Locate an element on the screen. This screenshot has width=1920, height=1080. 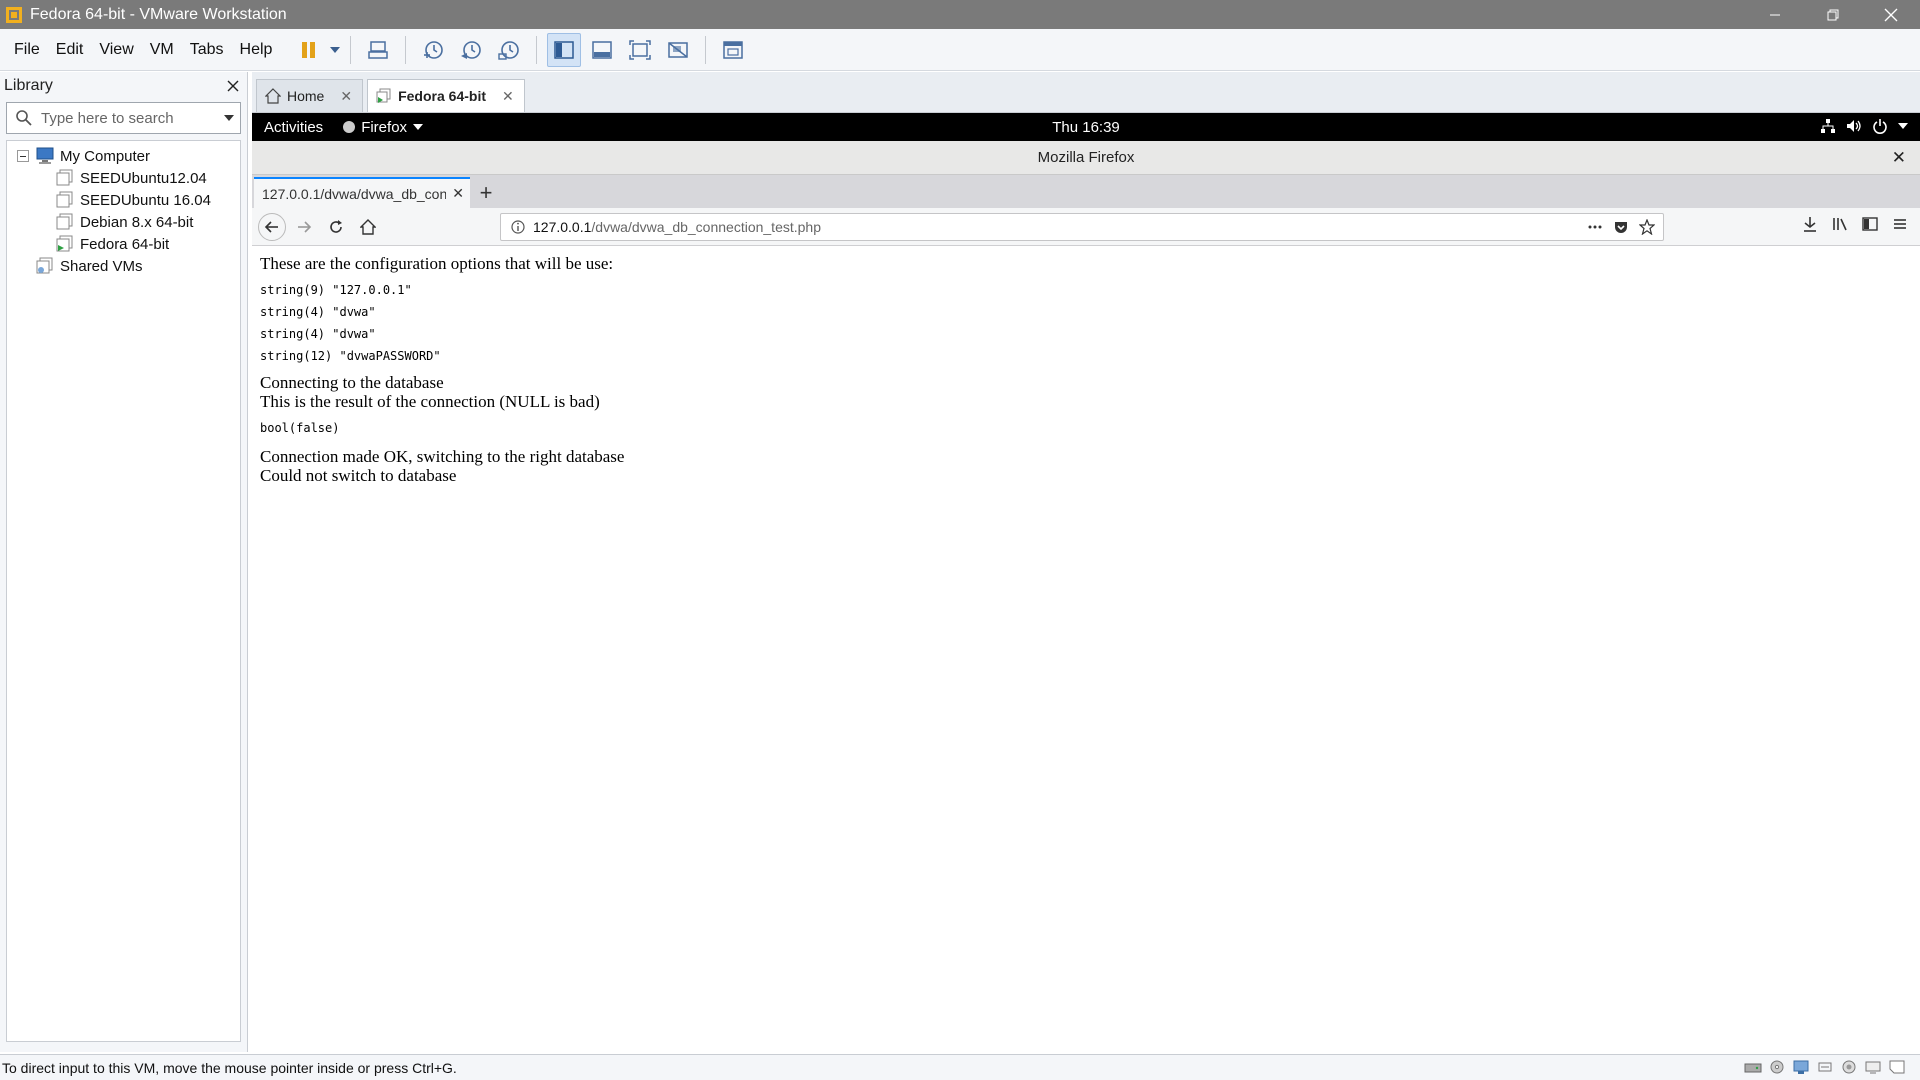
snapshot-manager-icon is located at coordinates (509, 50).